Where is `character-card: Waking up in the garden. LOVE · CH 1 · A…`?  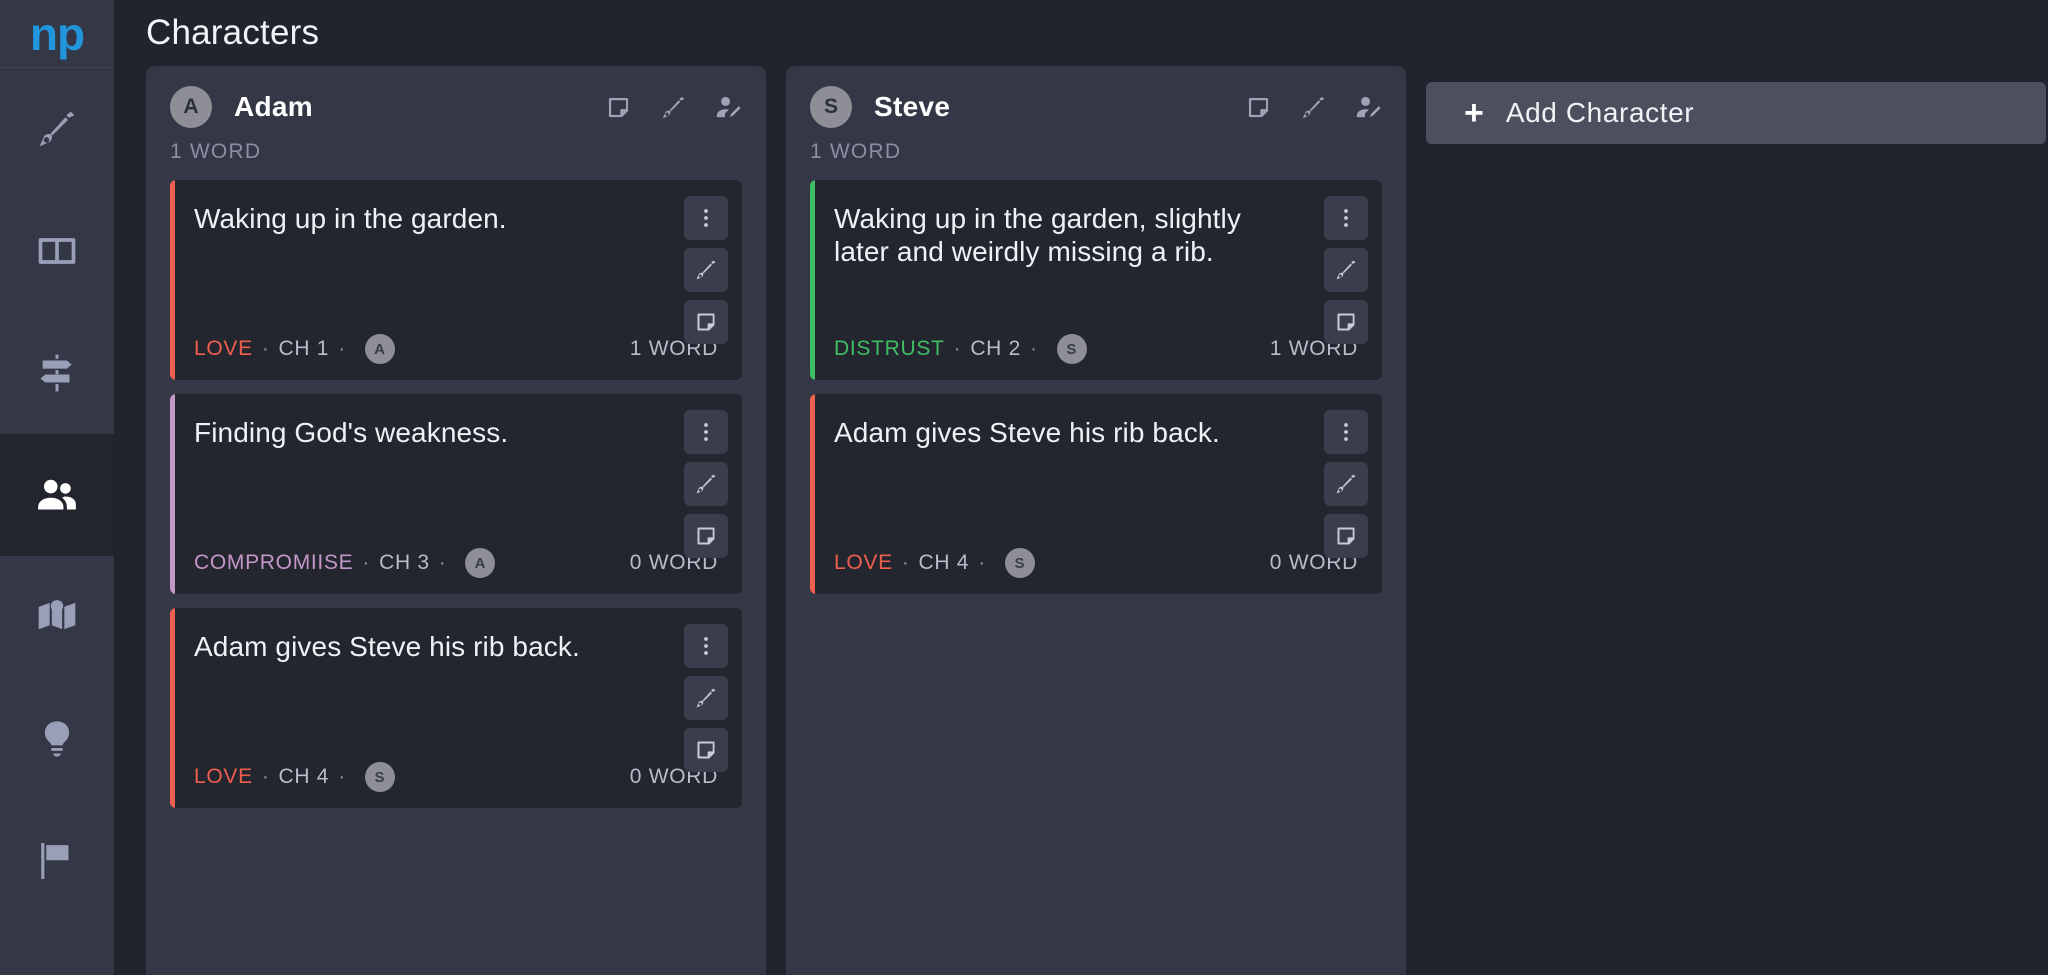
character-card: Waking up in the garden. LOVE · CH 1 · A… is located at coordinates (456, 280).